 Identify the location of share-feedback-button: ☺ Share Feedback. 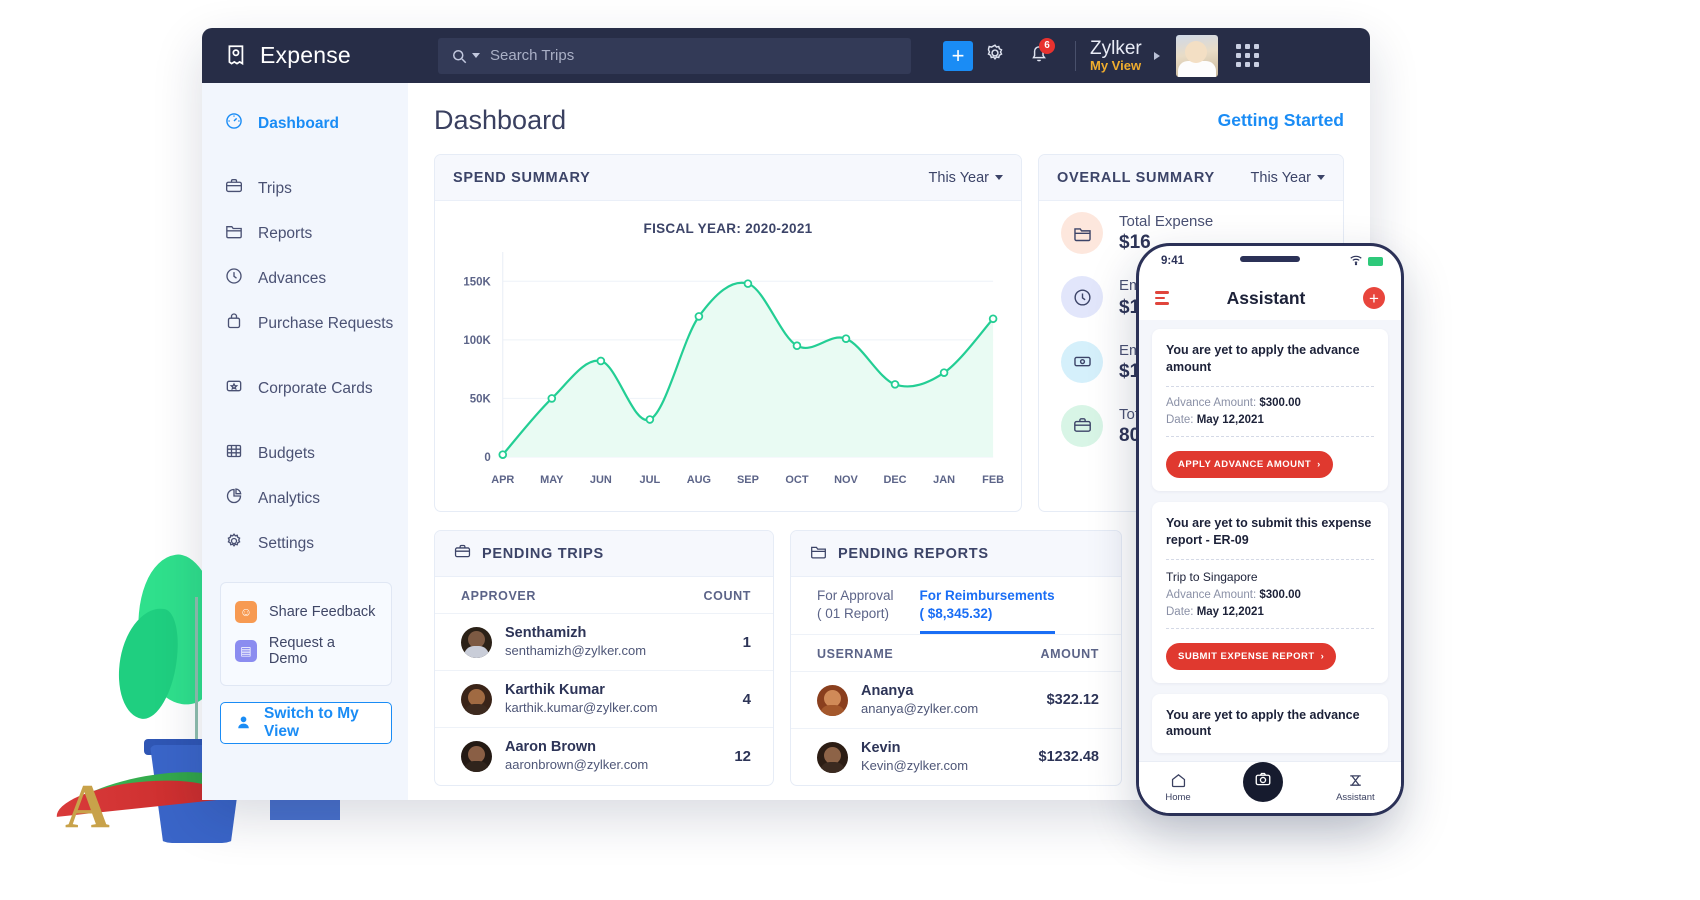
(306, 612).